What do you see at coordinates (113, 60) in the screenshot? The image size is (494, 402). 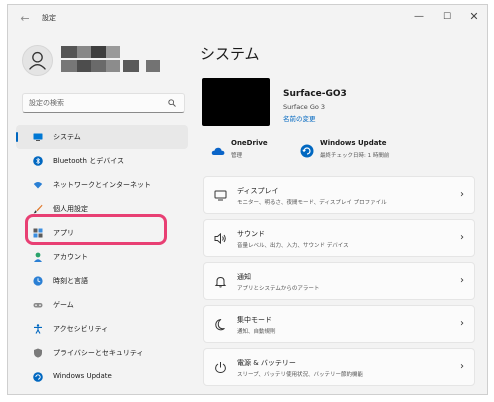 I see `blurred-username` at bounding box center [113, 60].